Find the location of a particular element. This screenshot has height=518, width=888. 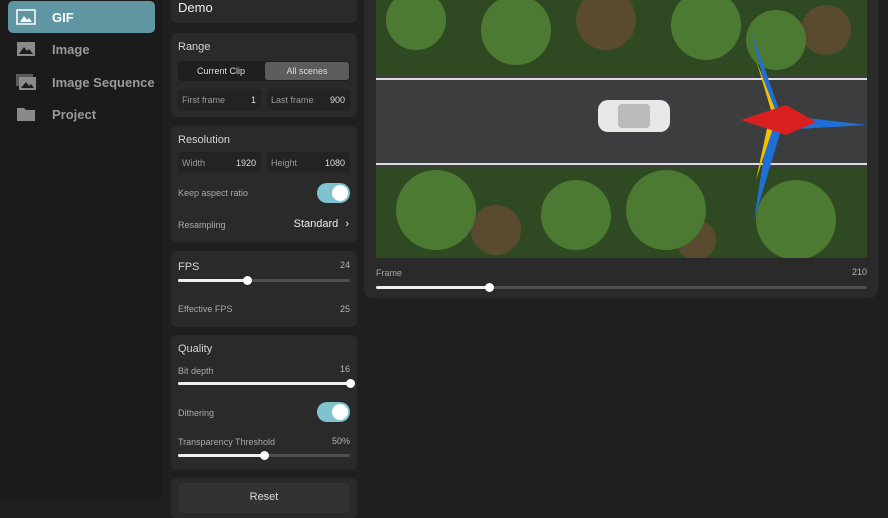

width-label: Width is located at coordinates (194, 163).